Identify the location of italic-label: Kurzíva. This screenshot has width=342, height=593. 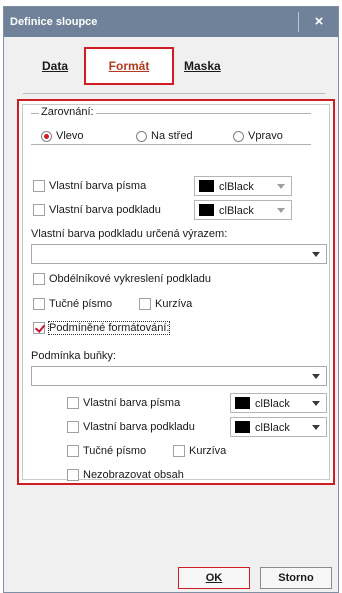
(173, 304).